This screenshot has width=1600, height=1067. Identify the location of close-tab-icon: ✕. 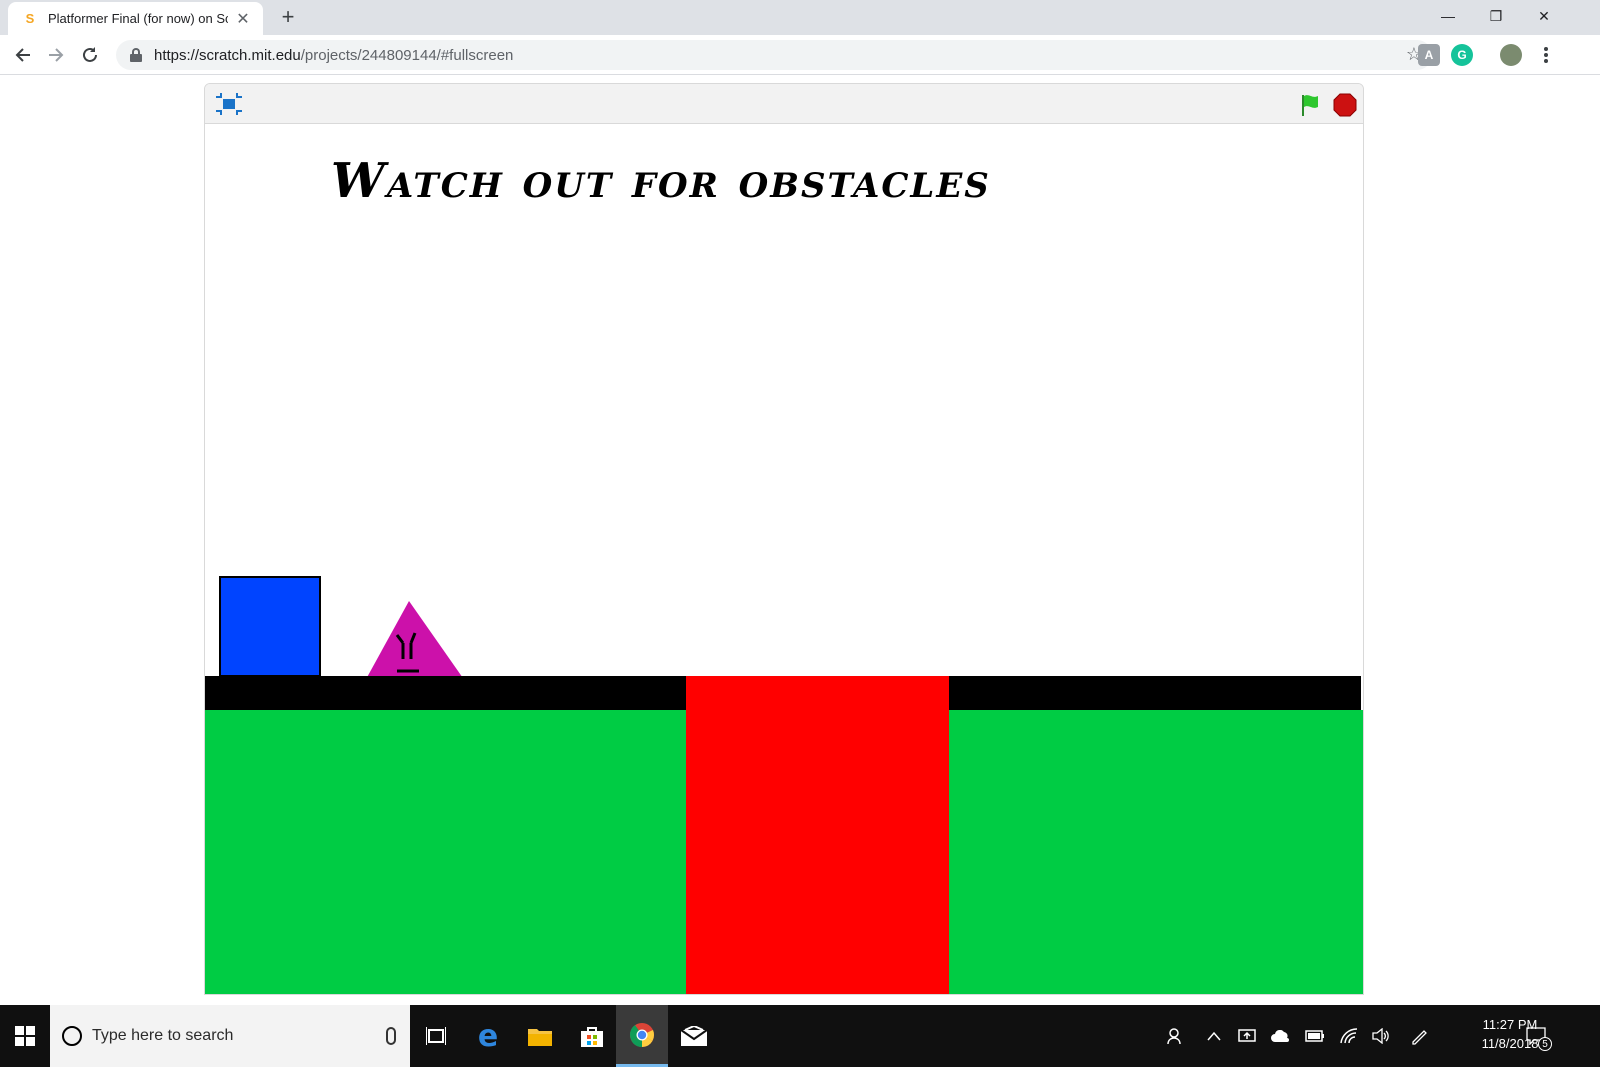
(243, 19).